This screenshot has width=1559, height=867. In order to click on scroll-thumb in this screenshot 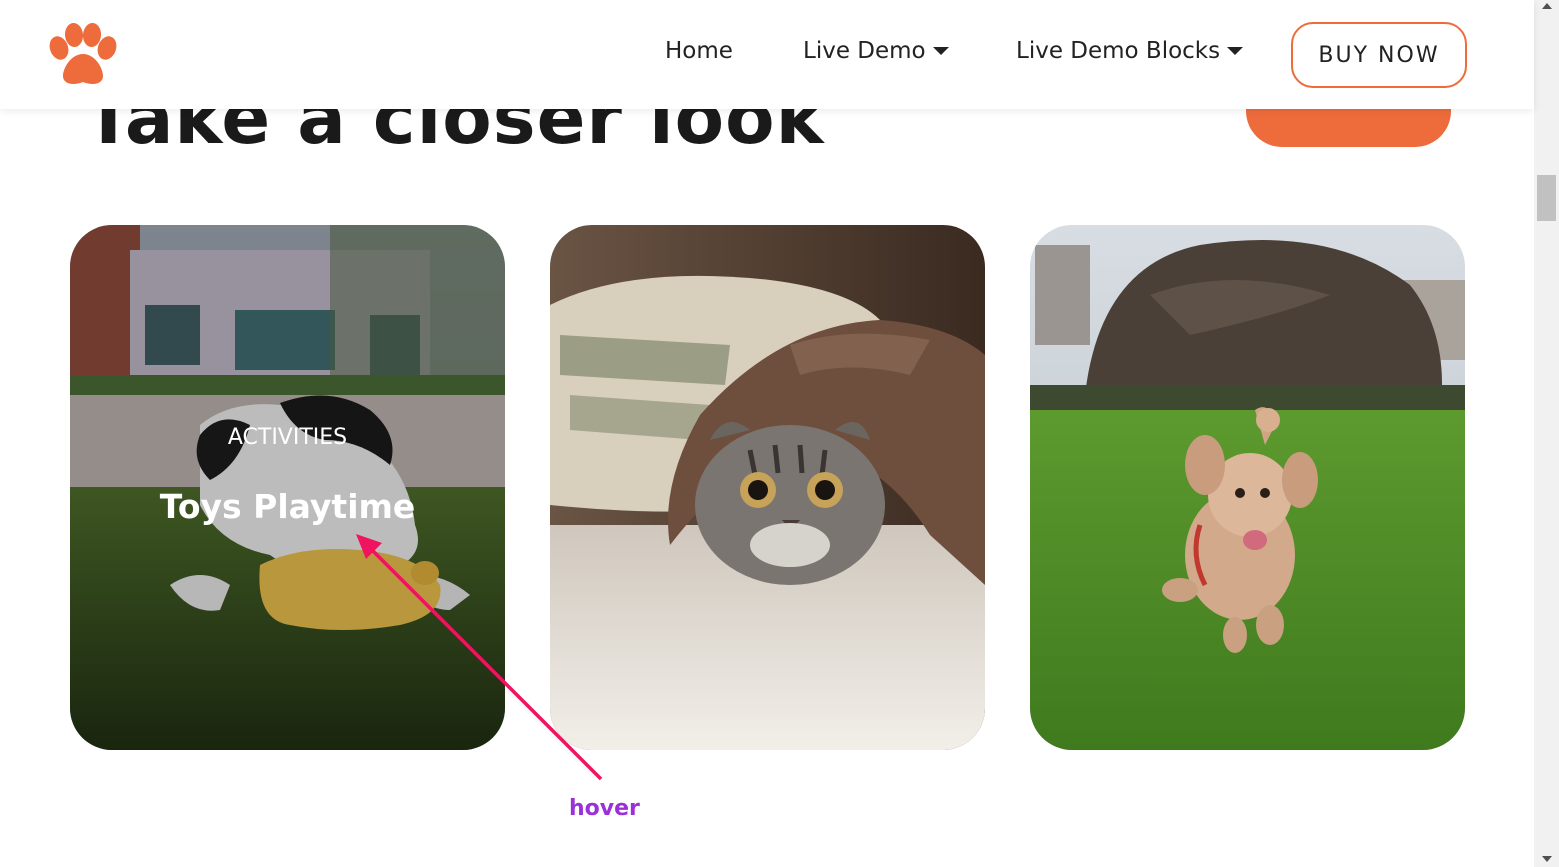, I will do `click(1546, 198)`.